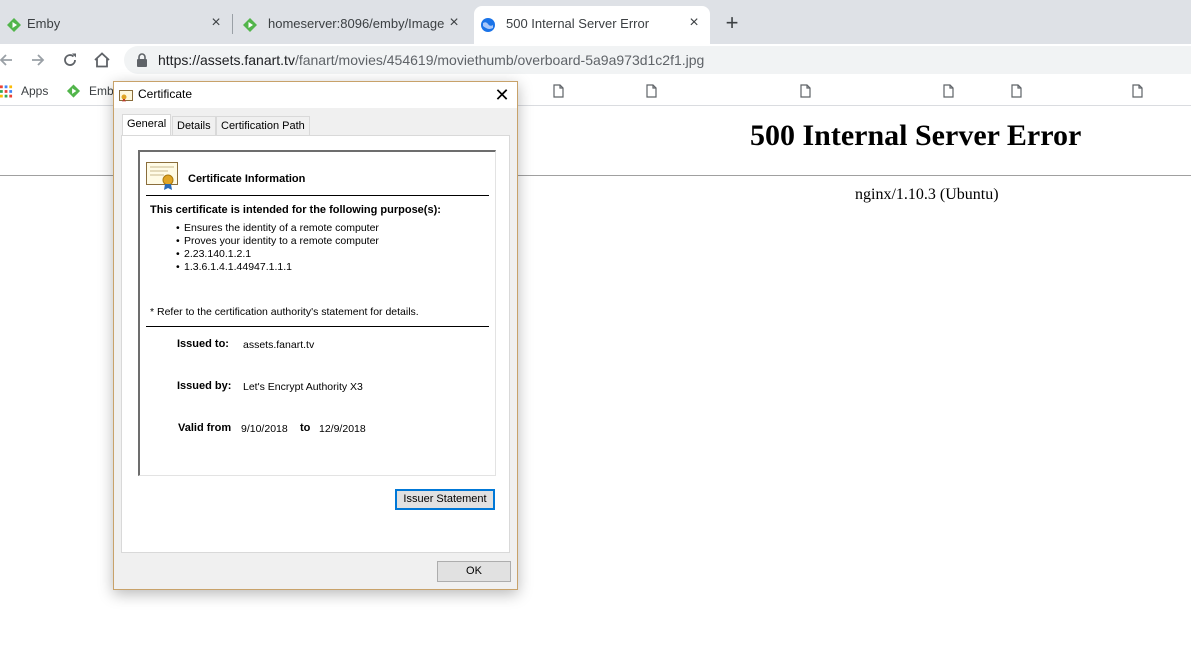 The image size is (1191, 672). I want to click on reload-button, so click(70, 60).